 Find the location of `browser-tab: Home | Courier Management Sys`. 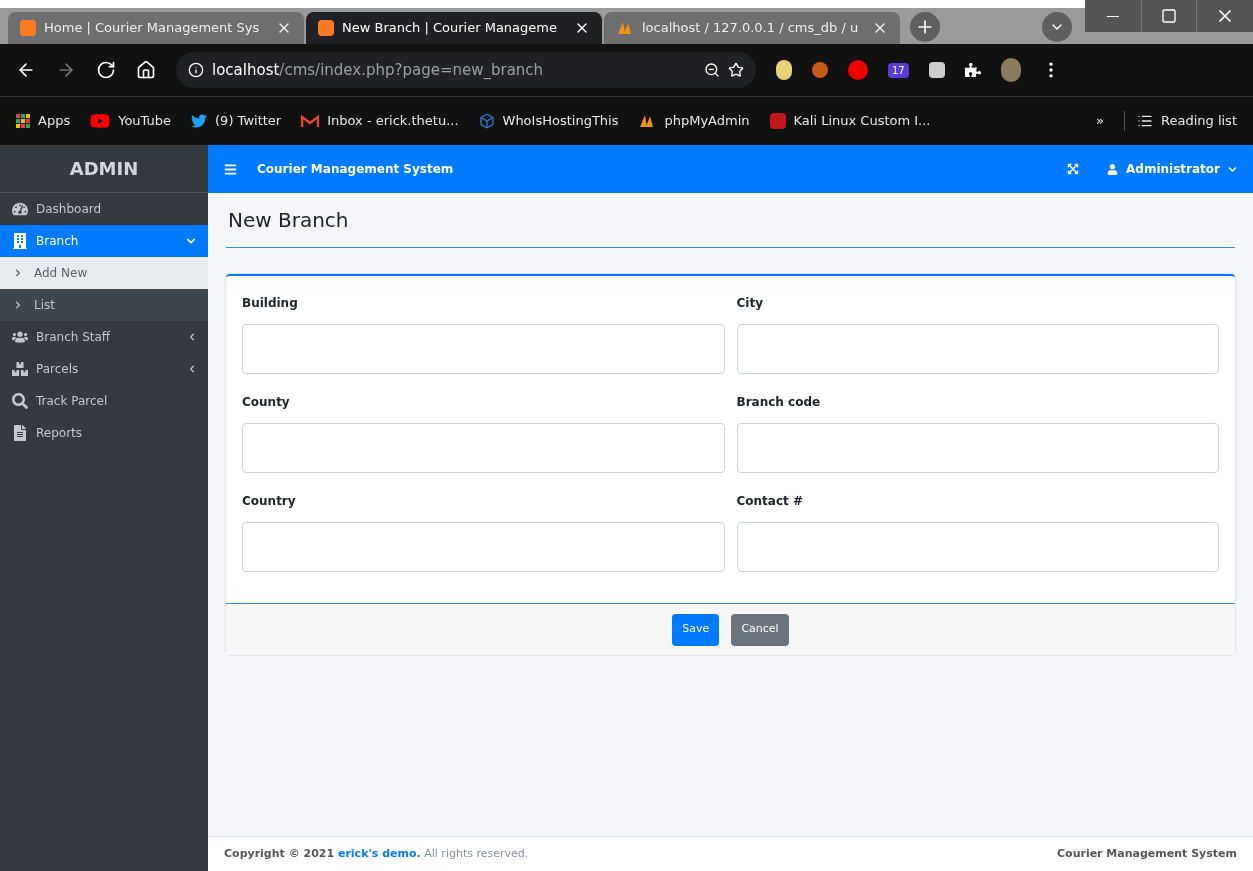

browser-tab: Home | Courier Management Sys is located at coordinates (156, 28).